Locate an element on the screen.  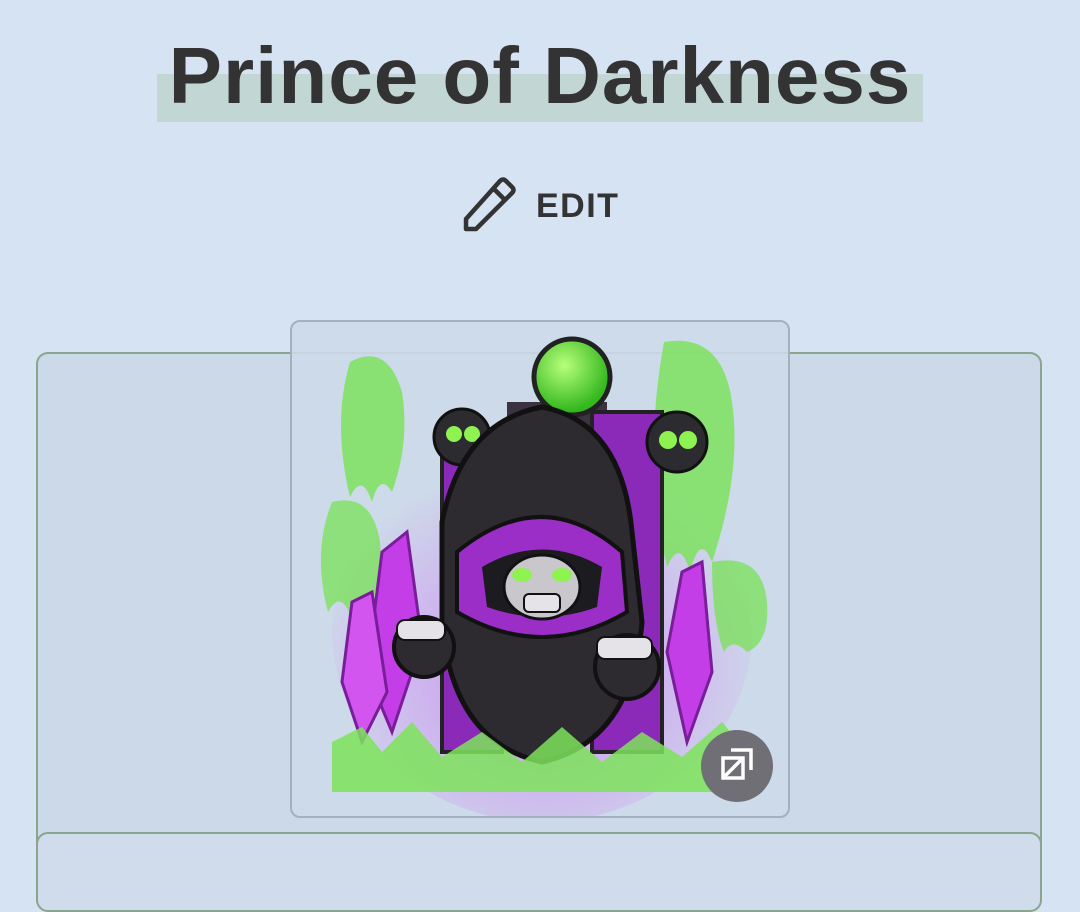
expand-image-button is located at coordinates (737, 766).